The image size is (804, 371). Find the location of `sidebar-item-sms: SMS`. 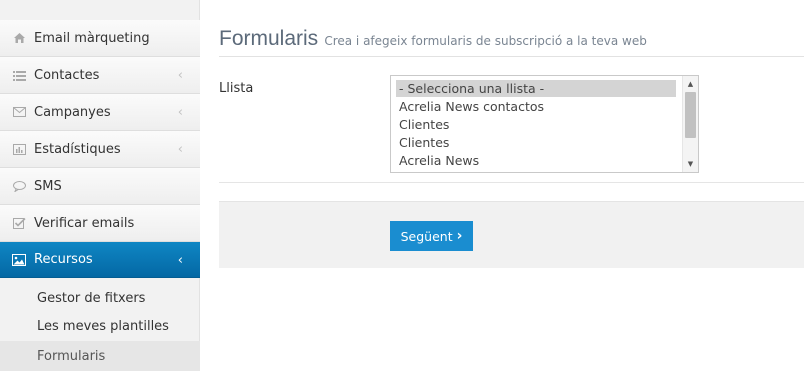

sidebar-item-sms: SMS is located at coordinates (100, 186).